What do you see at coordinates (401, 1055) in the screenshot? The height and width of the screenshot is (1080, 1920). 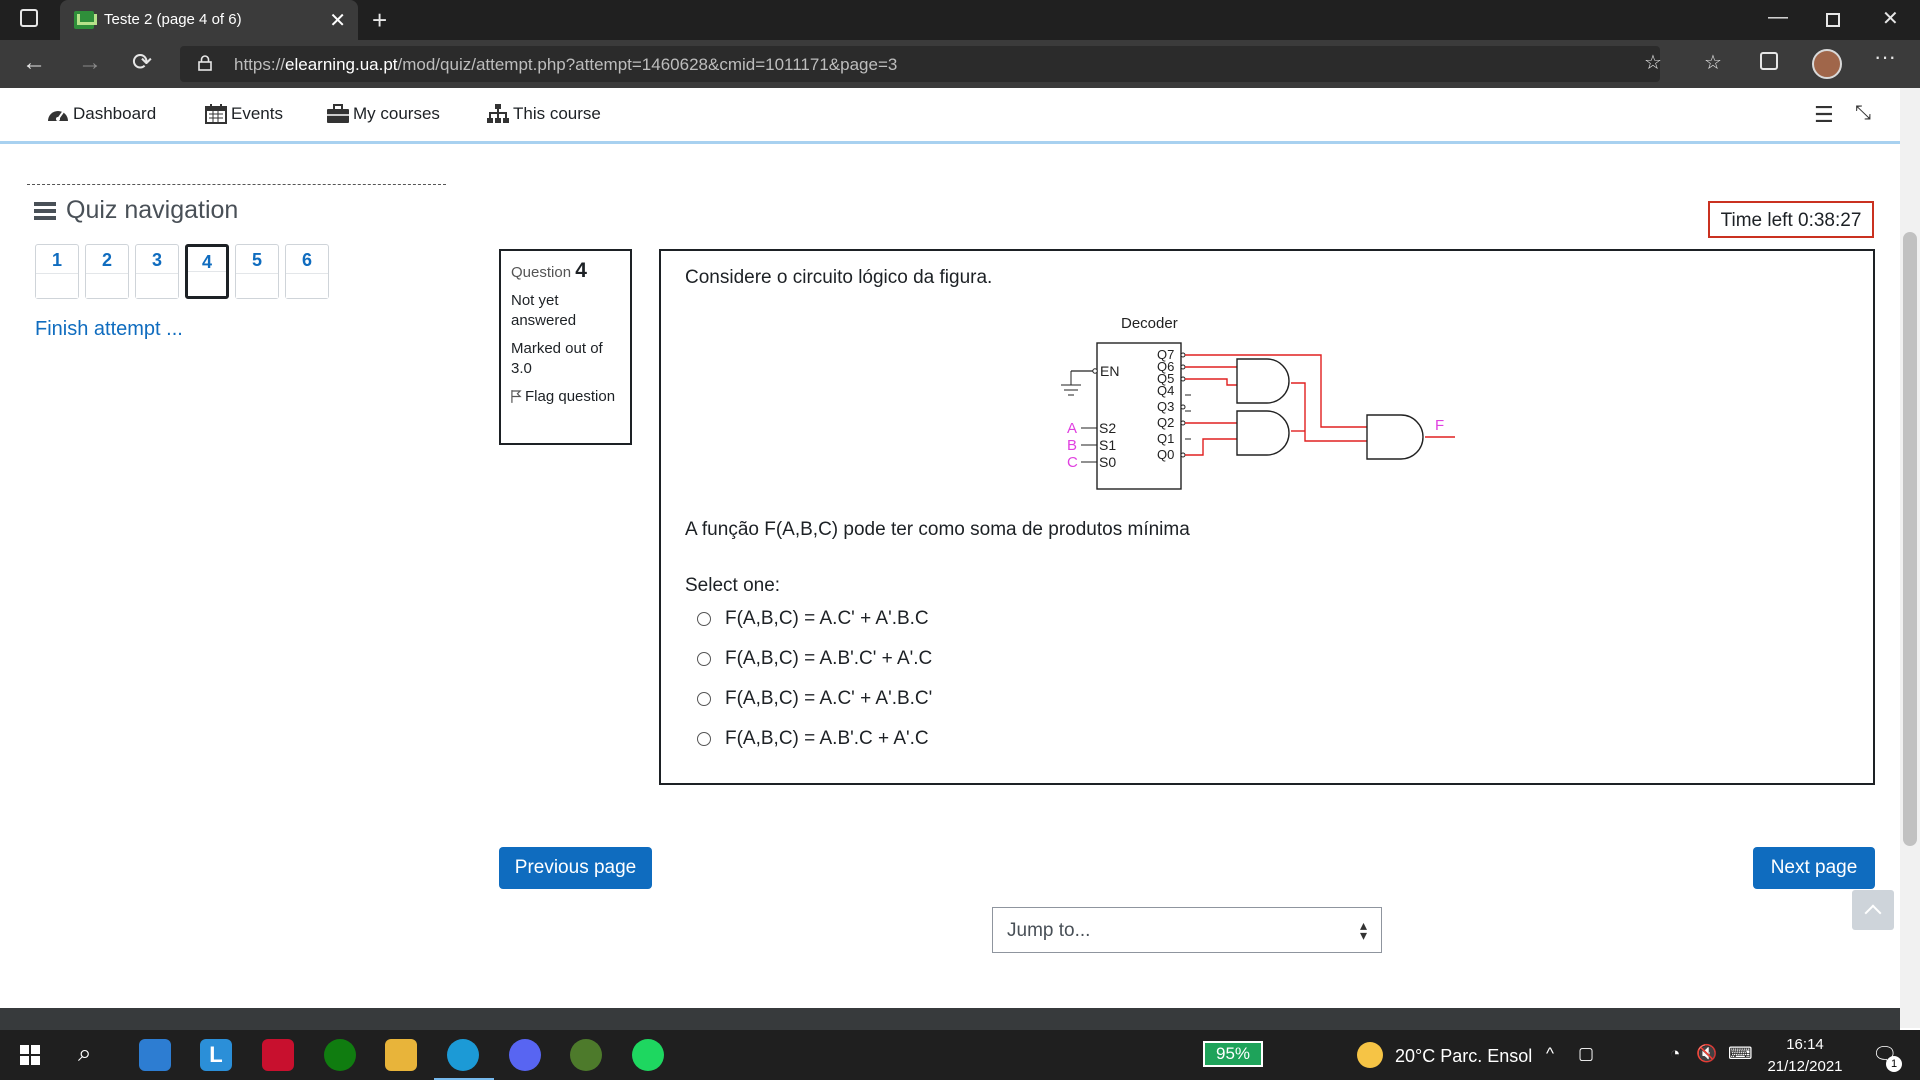 I see `file-explorer-icon` at bounding box center [401, 1055].